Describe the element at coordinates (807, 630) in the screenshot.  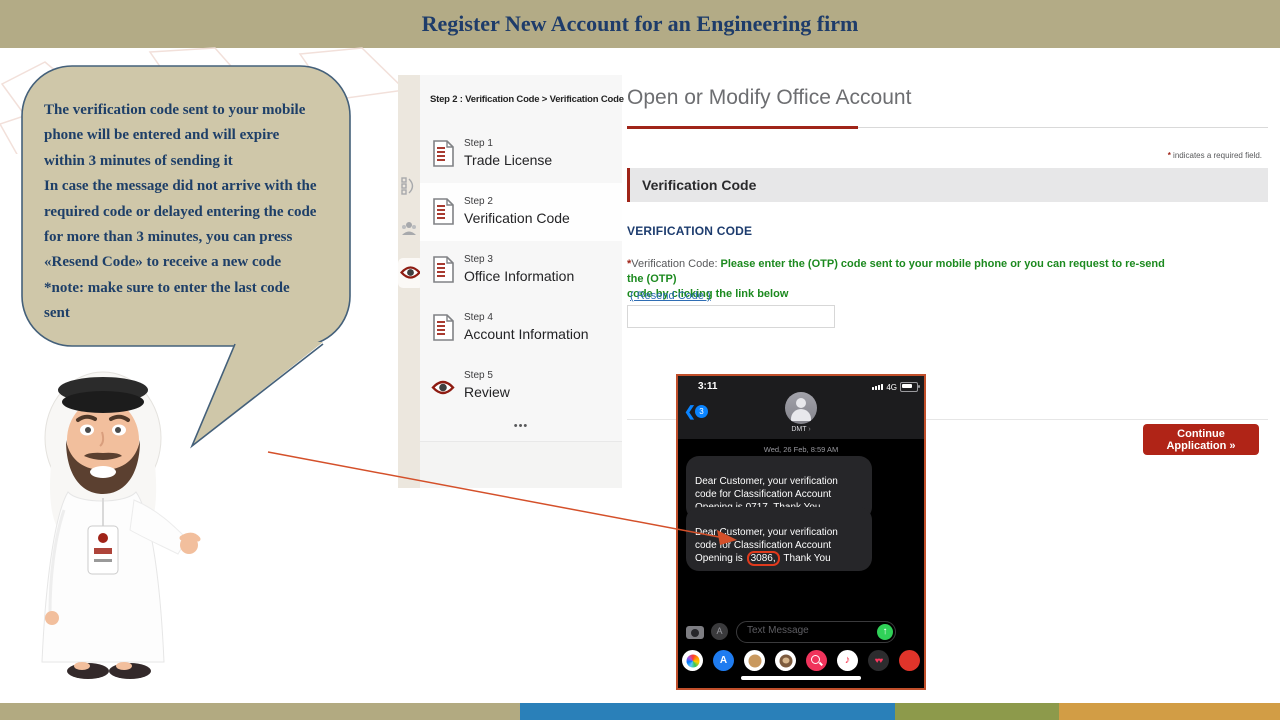
I see `text-message-input` at that location.